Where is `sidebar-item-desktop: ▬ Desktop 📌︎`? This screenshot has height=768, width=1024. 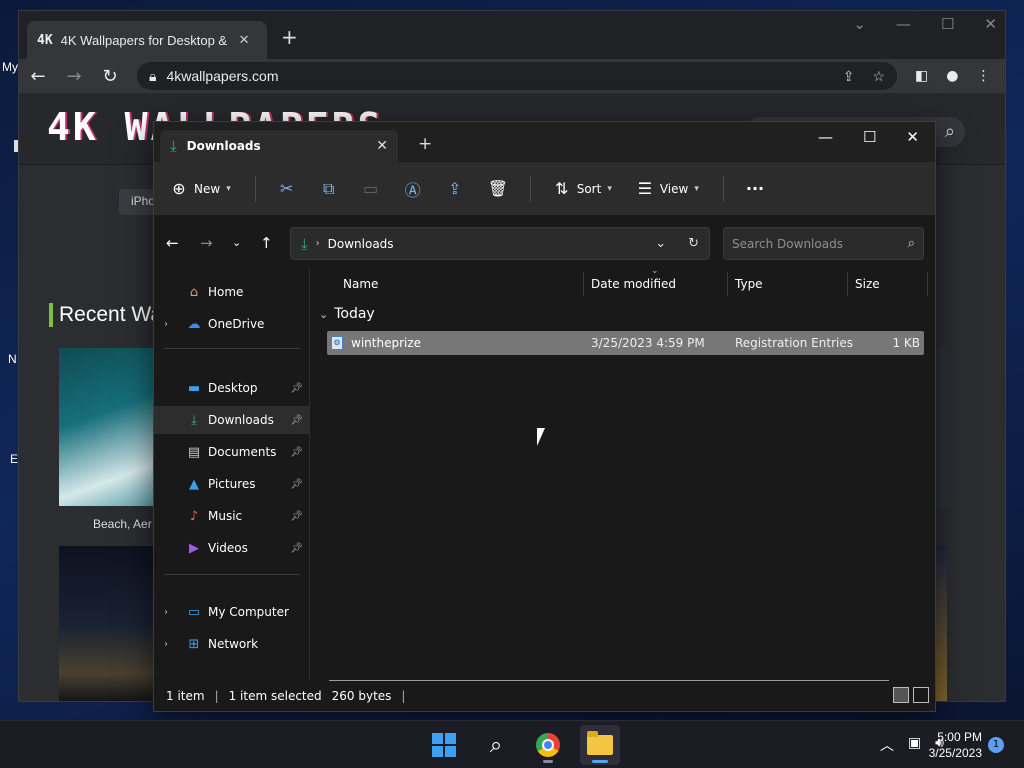 sidebar-item-desktop: ▬ Desktop 📌︎ is located at coordinates (231, 388).